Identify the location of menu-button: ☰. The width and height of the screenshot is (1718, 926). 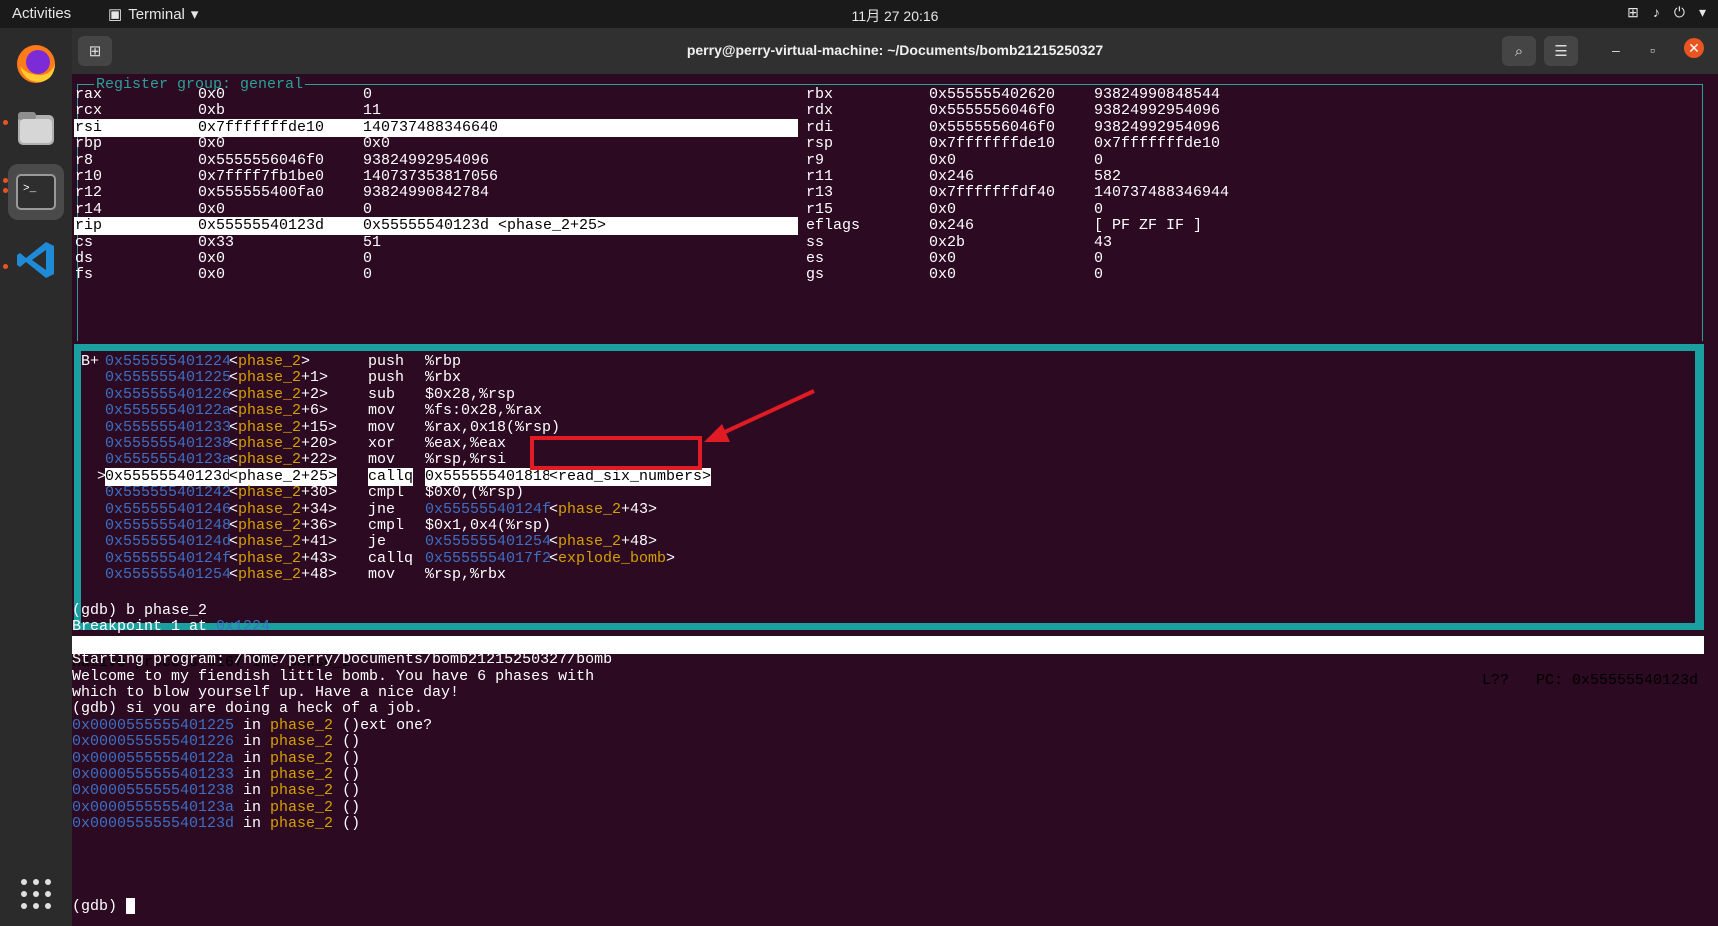
(1561, 51).